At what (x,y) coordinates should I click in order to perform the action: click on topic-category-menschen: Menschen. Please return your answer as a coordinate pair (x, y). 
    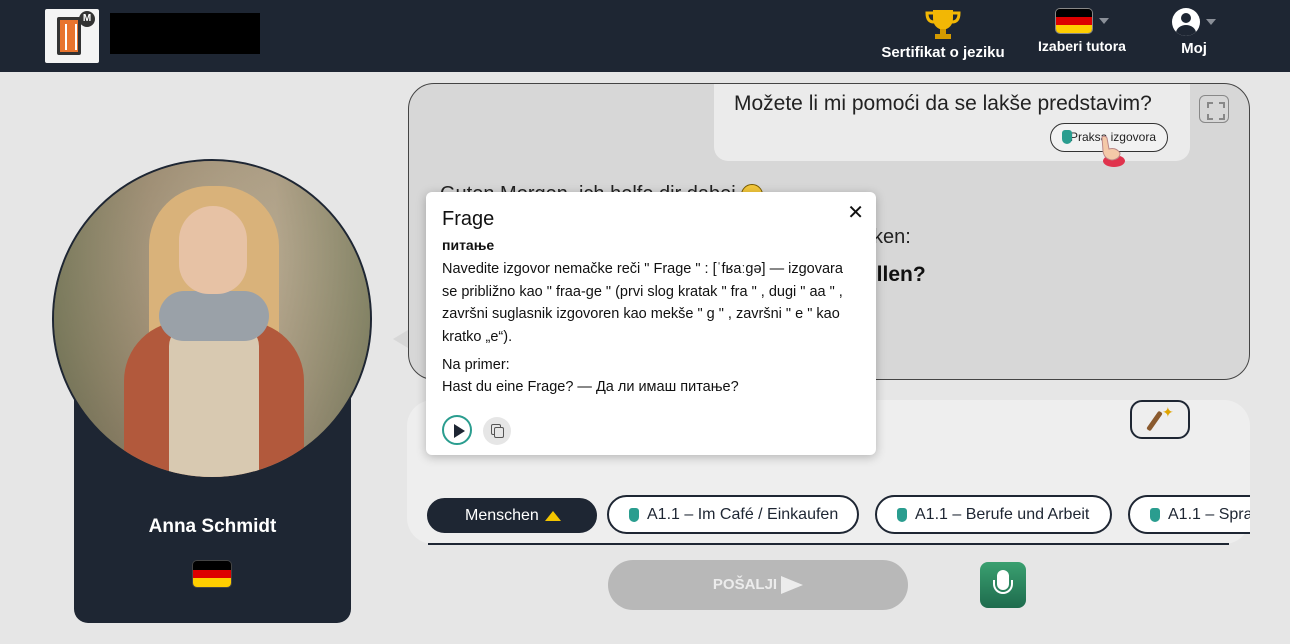
    Looking at the image, I should click on (512, 515).